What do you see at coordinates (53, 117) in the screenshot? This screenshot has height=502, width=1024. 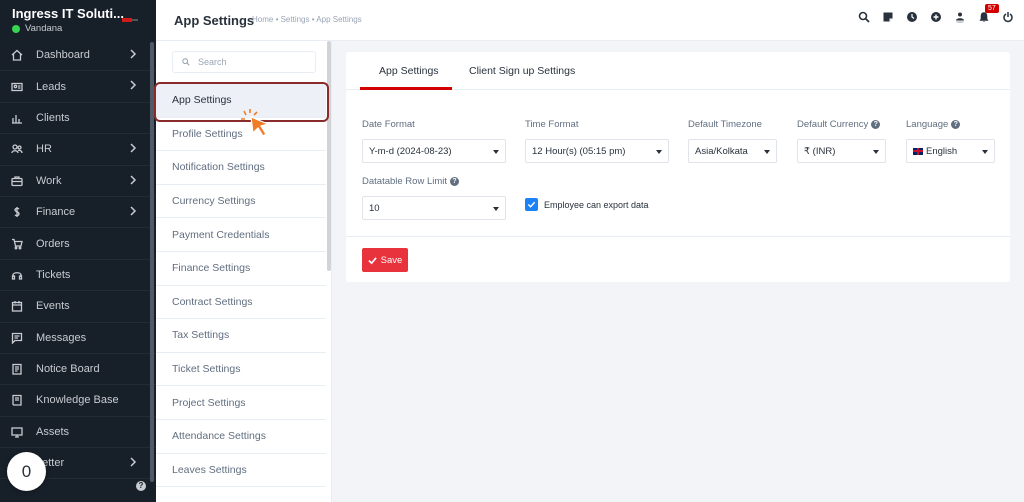 I see `sidebar-item-label: Clients` at bounding box center [53, 117].